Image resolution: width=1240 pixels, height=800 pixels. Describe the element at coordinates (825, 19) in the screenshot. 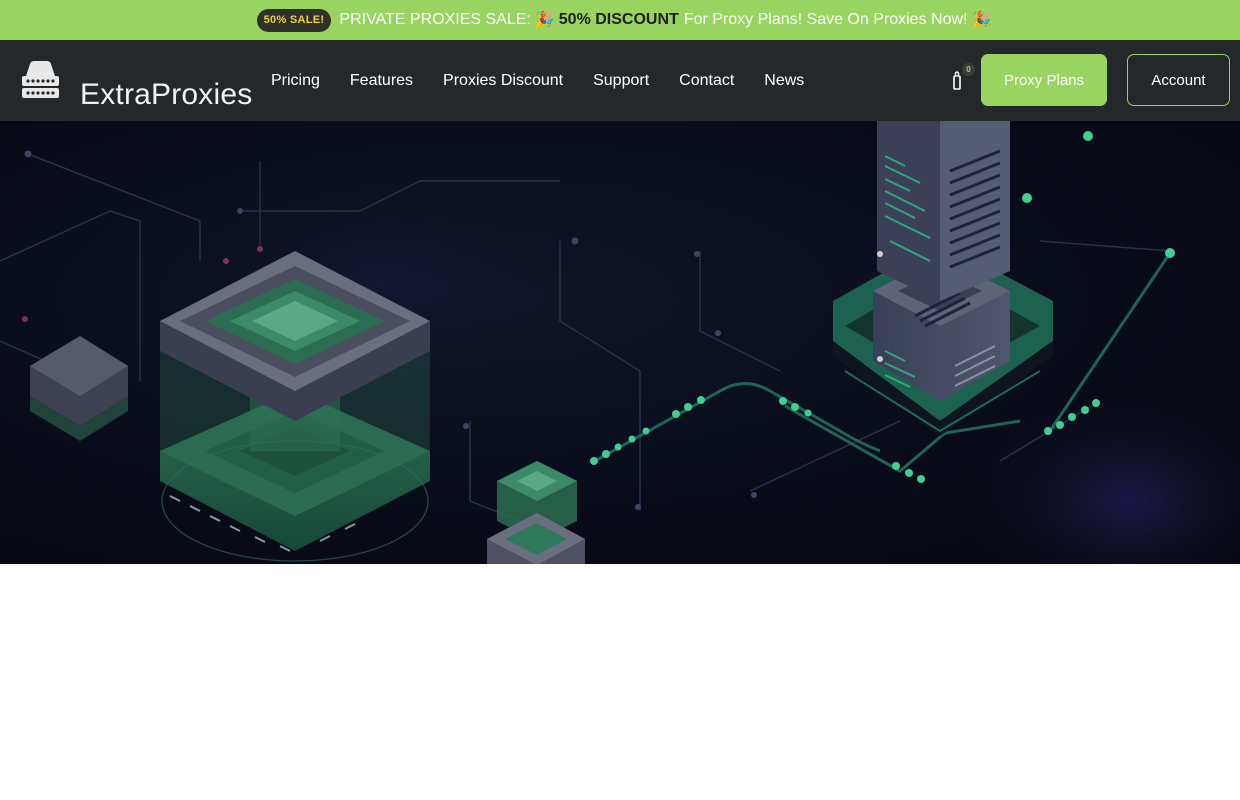

I see `promo-tail-text: For Proxy Plans! Save On Proxies Now!` at that location.